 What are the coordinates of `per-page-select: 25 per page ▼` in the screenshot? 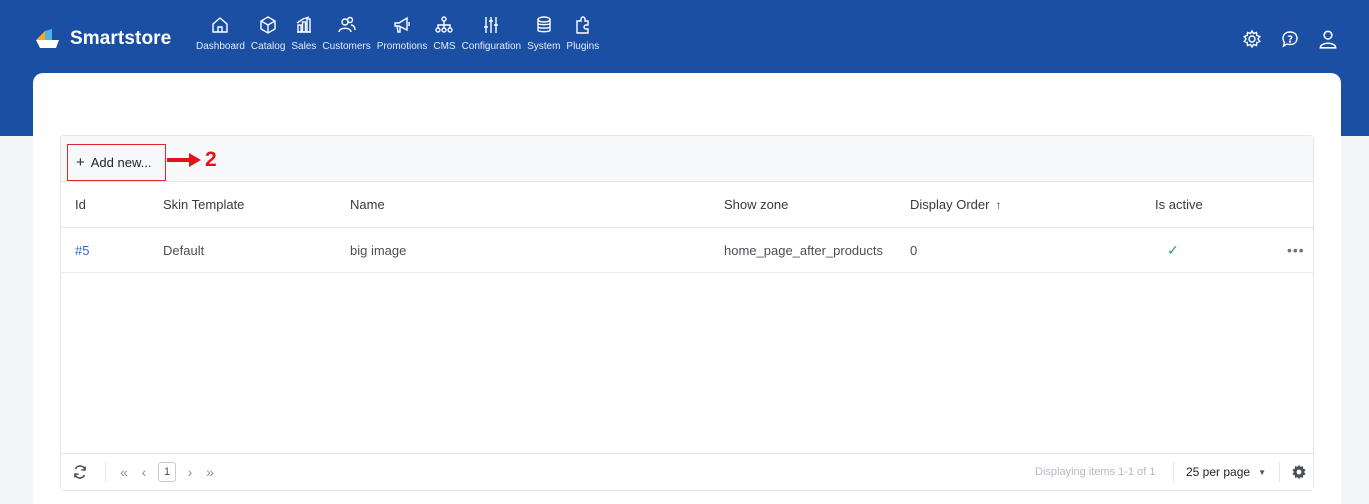 It's located at (1226, 472).